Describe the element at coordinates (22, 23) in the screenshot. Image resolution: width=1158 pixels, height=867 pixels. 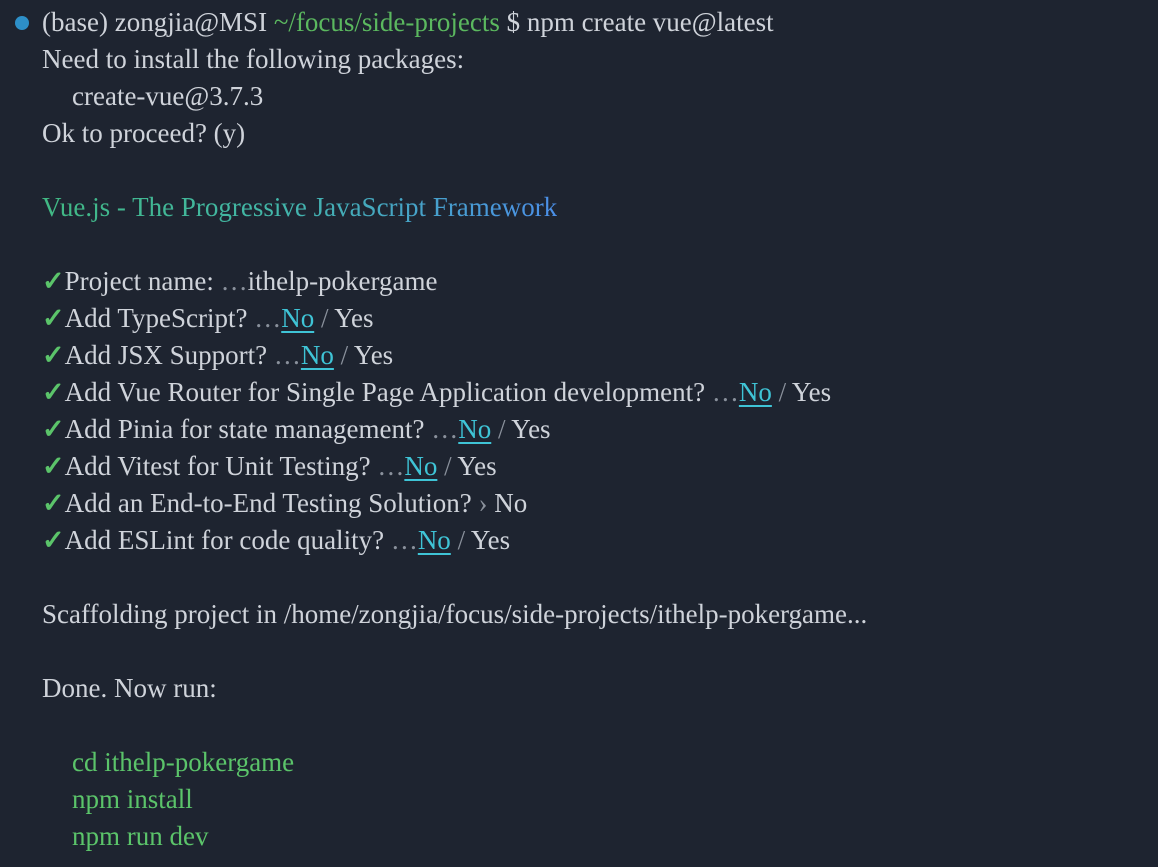
I see `command-status-dot-icon` at that location.